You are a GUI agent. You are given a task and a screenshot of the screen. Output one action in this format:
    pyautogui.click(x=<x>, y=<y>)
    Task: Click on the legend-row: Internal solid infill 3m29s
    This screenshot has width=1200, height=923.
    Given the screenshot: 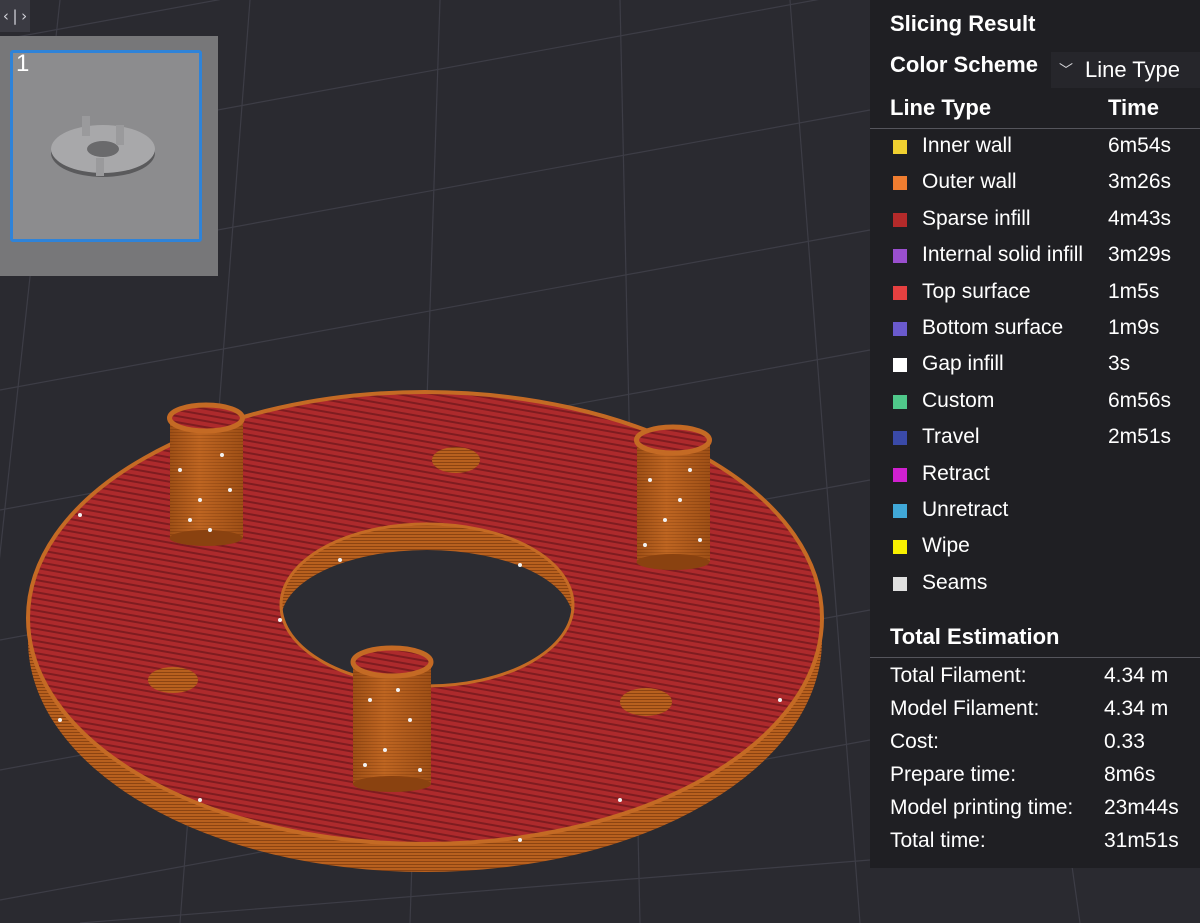 What is the action you would take?
    pyautogui.click(x=1035, y=257)
    